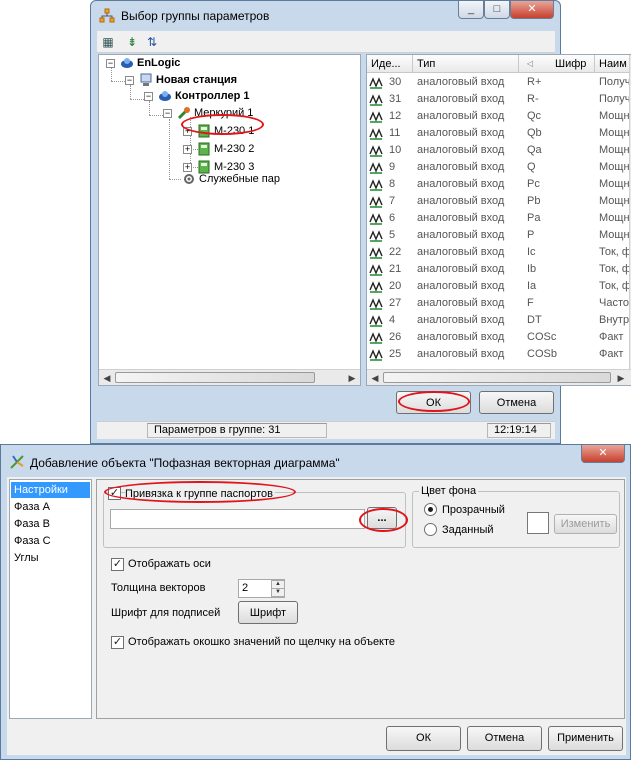 This screenshot has width=631, height=760. Describe the element at coordinates (498, 167) in the screenshot. I see `table-row: 9 аналоговый вход Q Мощн` at that location.